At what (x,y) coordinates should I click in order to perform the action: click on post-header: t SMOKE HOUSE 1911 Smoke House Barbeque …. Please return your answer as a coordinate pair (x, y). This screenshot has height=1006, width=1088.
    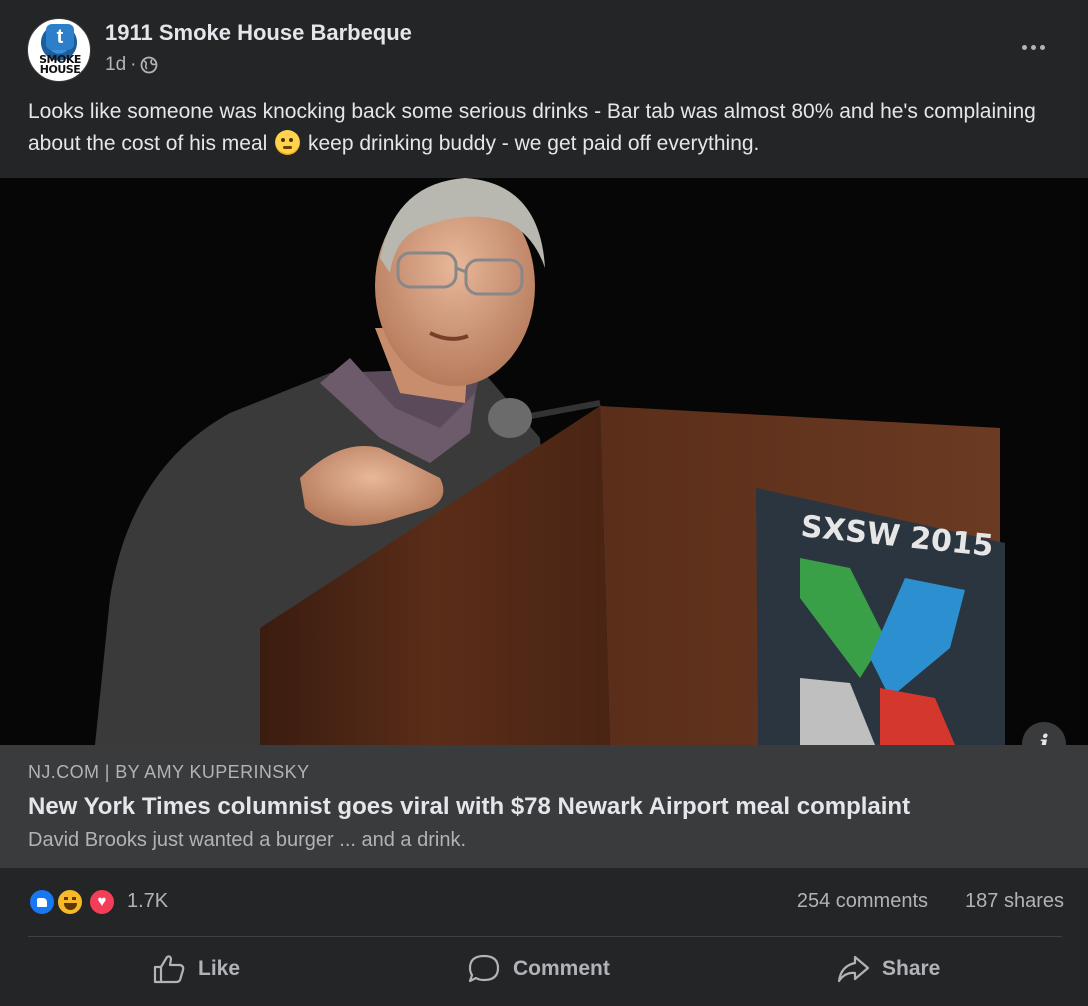
    Looking at the image, I should click on (544, 48).